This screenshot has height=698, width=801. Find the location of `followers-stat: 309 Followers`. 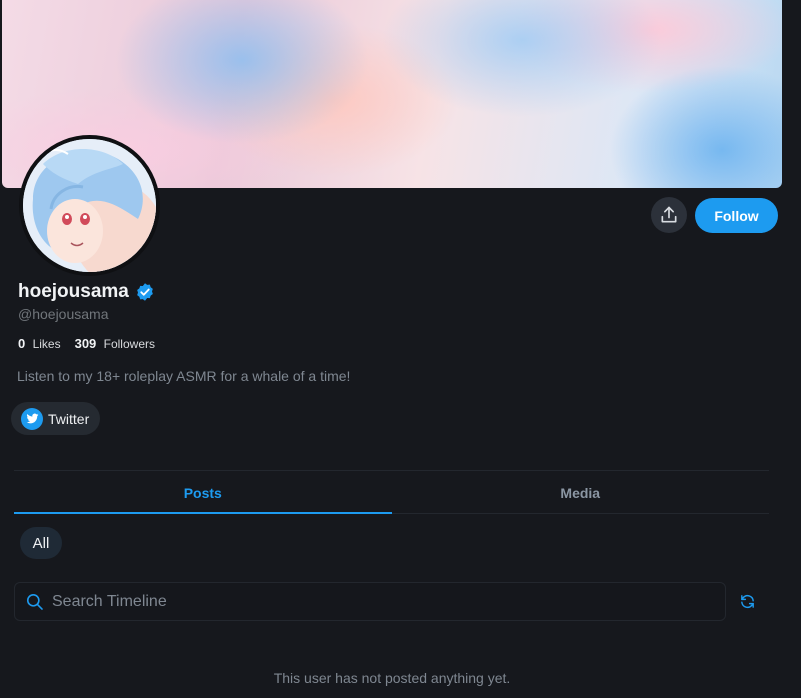

followers-stat: 309 Followers is located at coordinates (115, 343).